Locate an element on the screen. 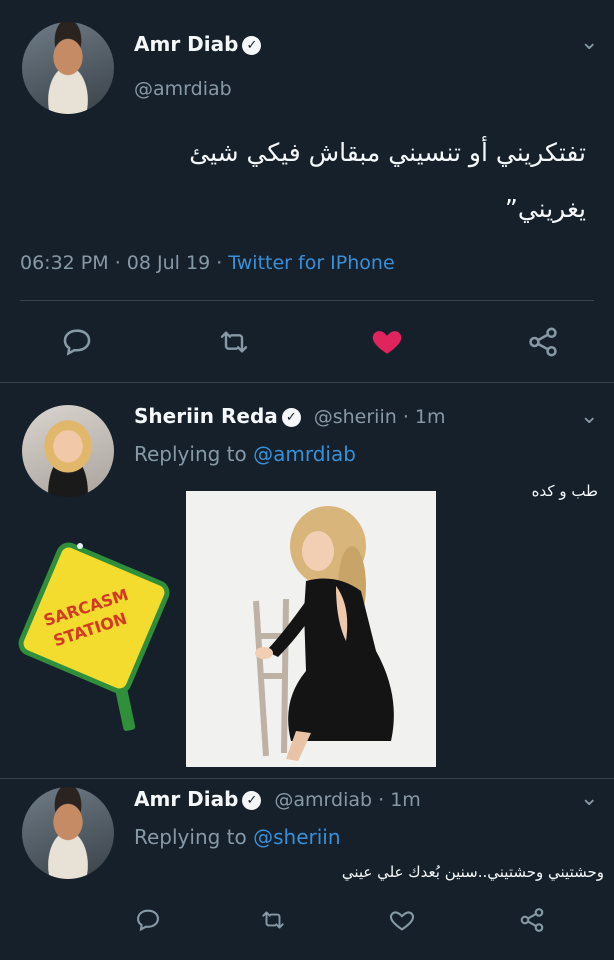  replying-to: Replying to @amrdiab is located at coordinates (245, 454).